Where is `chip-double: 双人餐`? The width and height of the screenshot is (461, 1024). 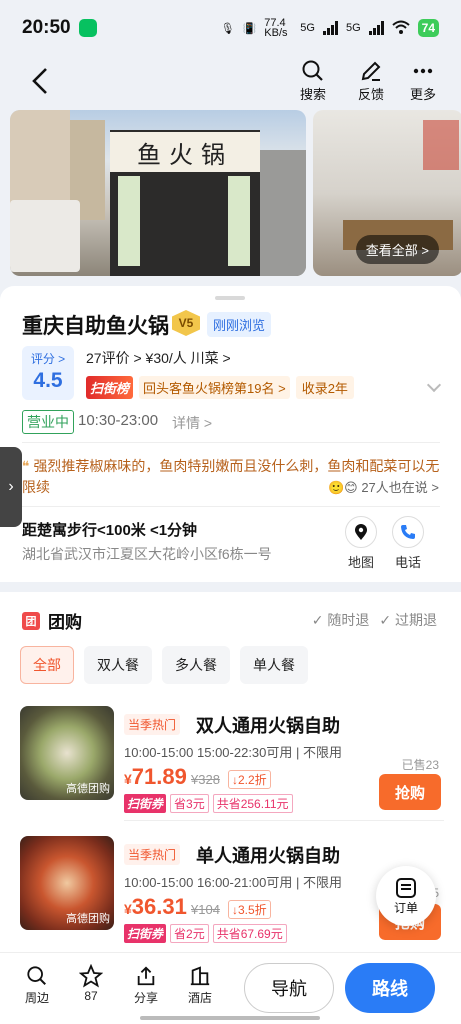
chip-double: 双人餐 is located at coordinates (118, 665).